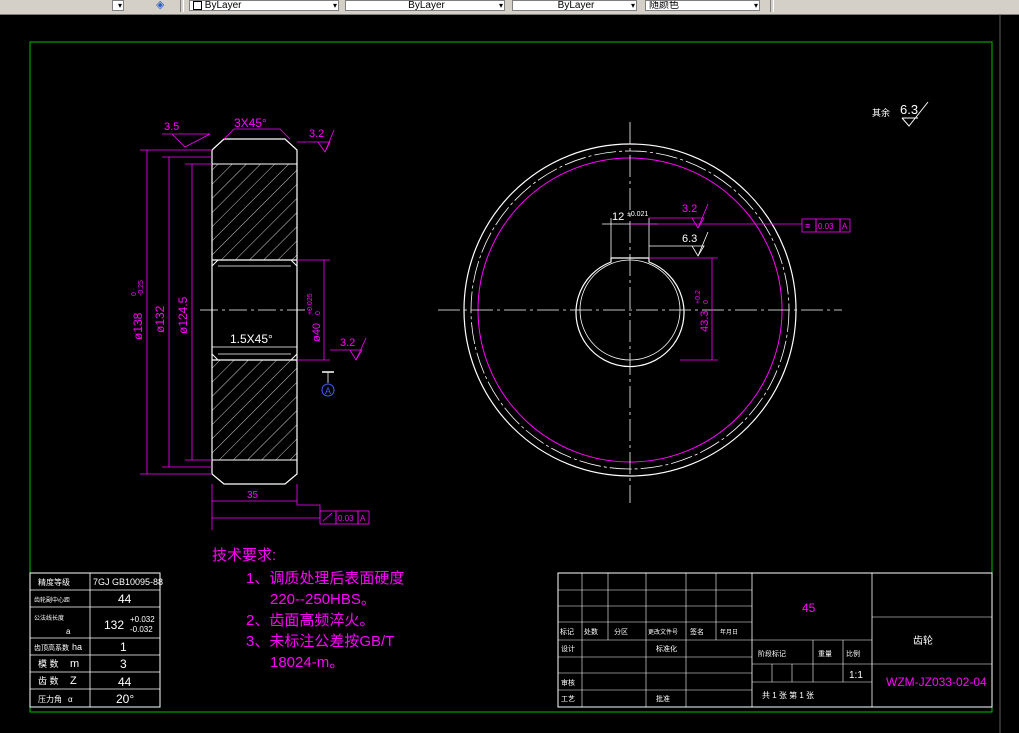  I want to click on linetype-combo-label: ByLayer, so click(426, 5).